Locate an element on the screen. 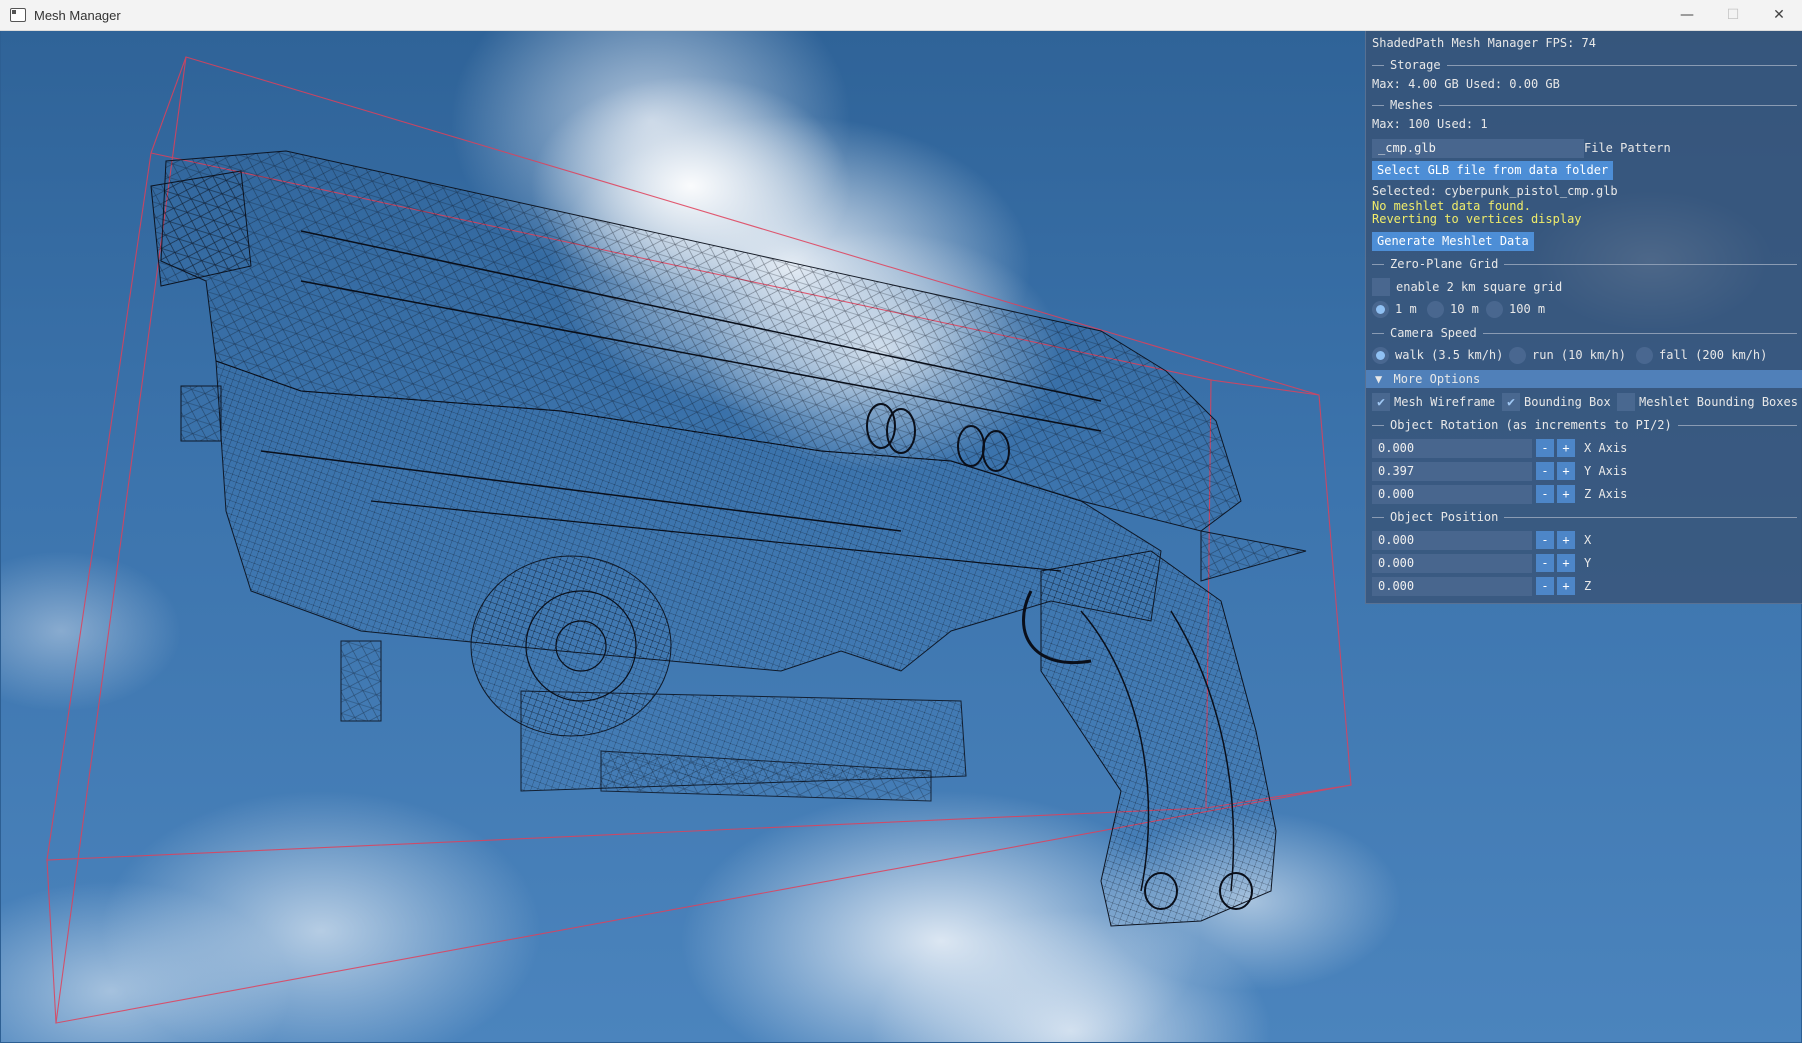  selected-file-label: Selected: cyberpunk_pistol_cmp.glb is located at coordinates (1495, 191).